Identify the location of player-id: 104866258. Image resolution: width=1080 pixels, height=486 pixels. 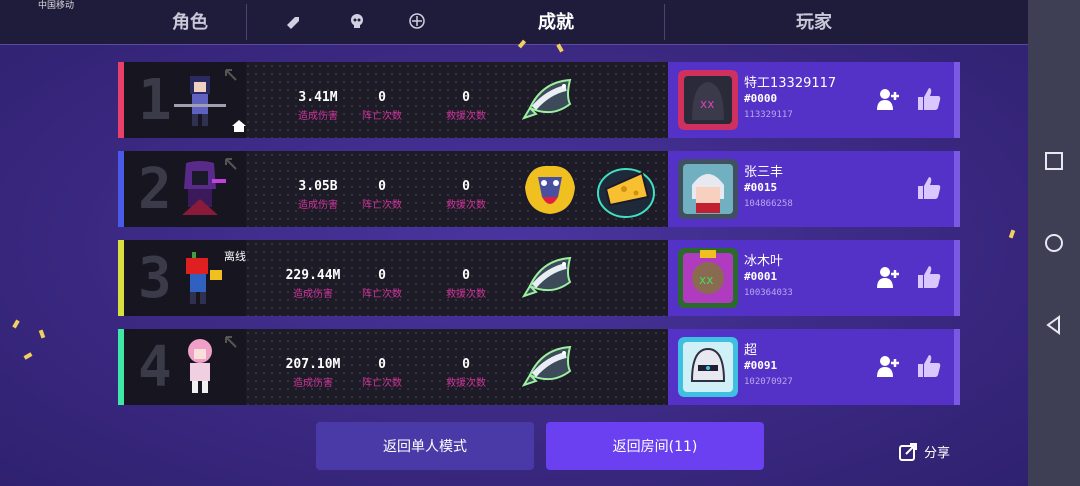
(768, 204).